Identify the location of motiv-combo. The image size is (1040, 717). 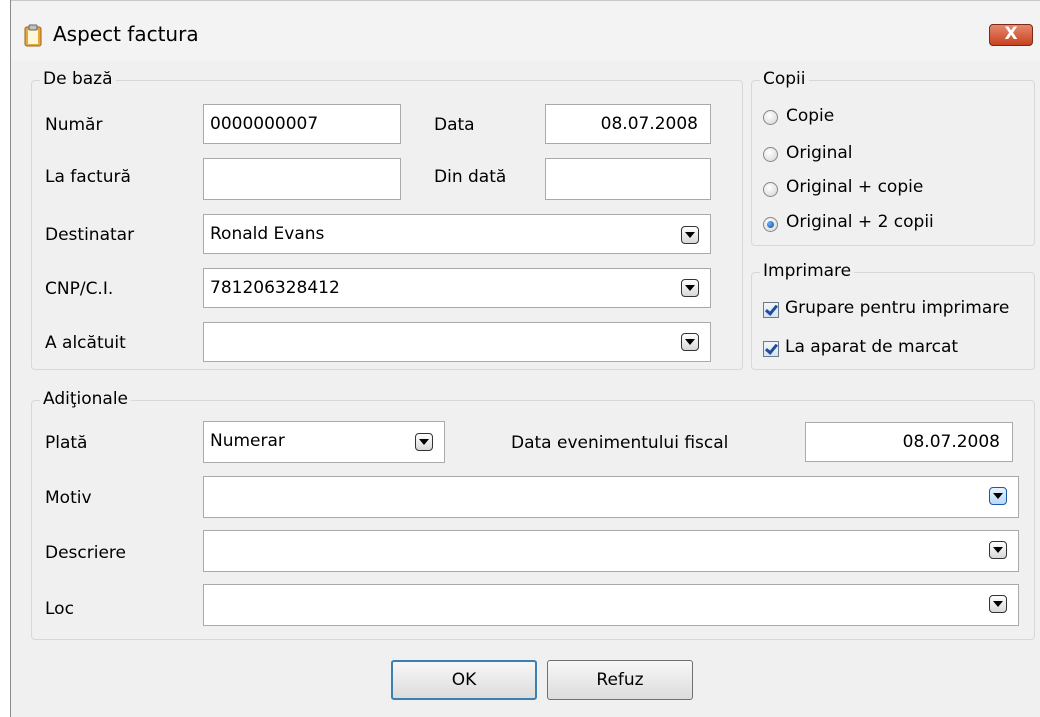
(611, 497).